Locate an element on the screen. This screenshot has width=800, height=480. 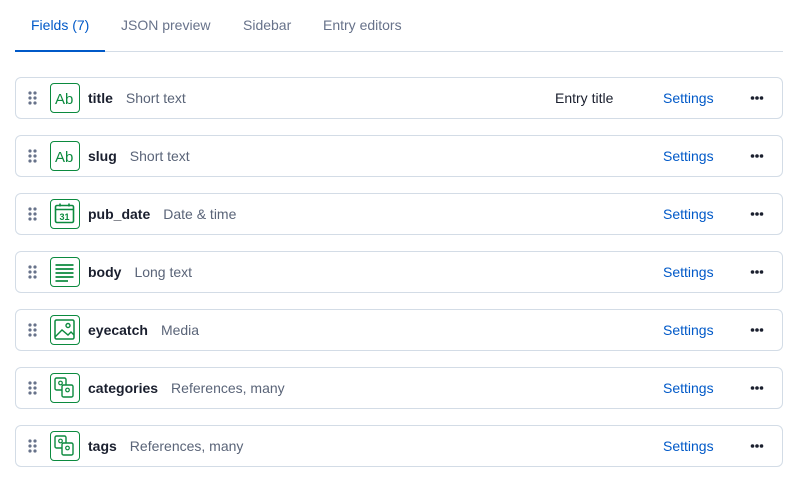
field-type: Long text is located at coordinates (163, 272).